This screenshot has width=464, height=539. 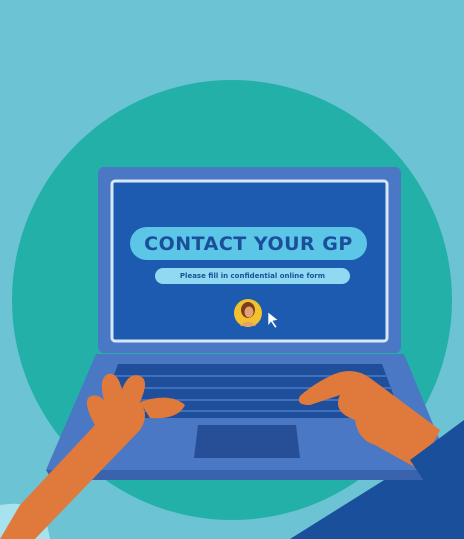 I want to click on screen-subtitle: Please fill in confidential online form, so click(x=252, y=276).